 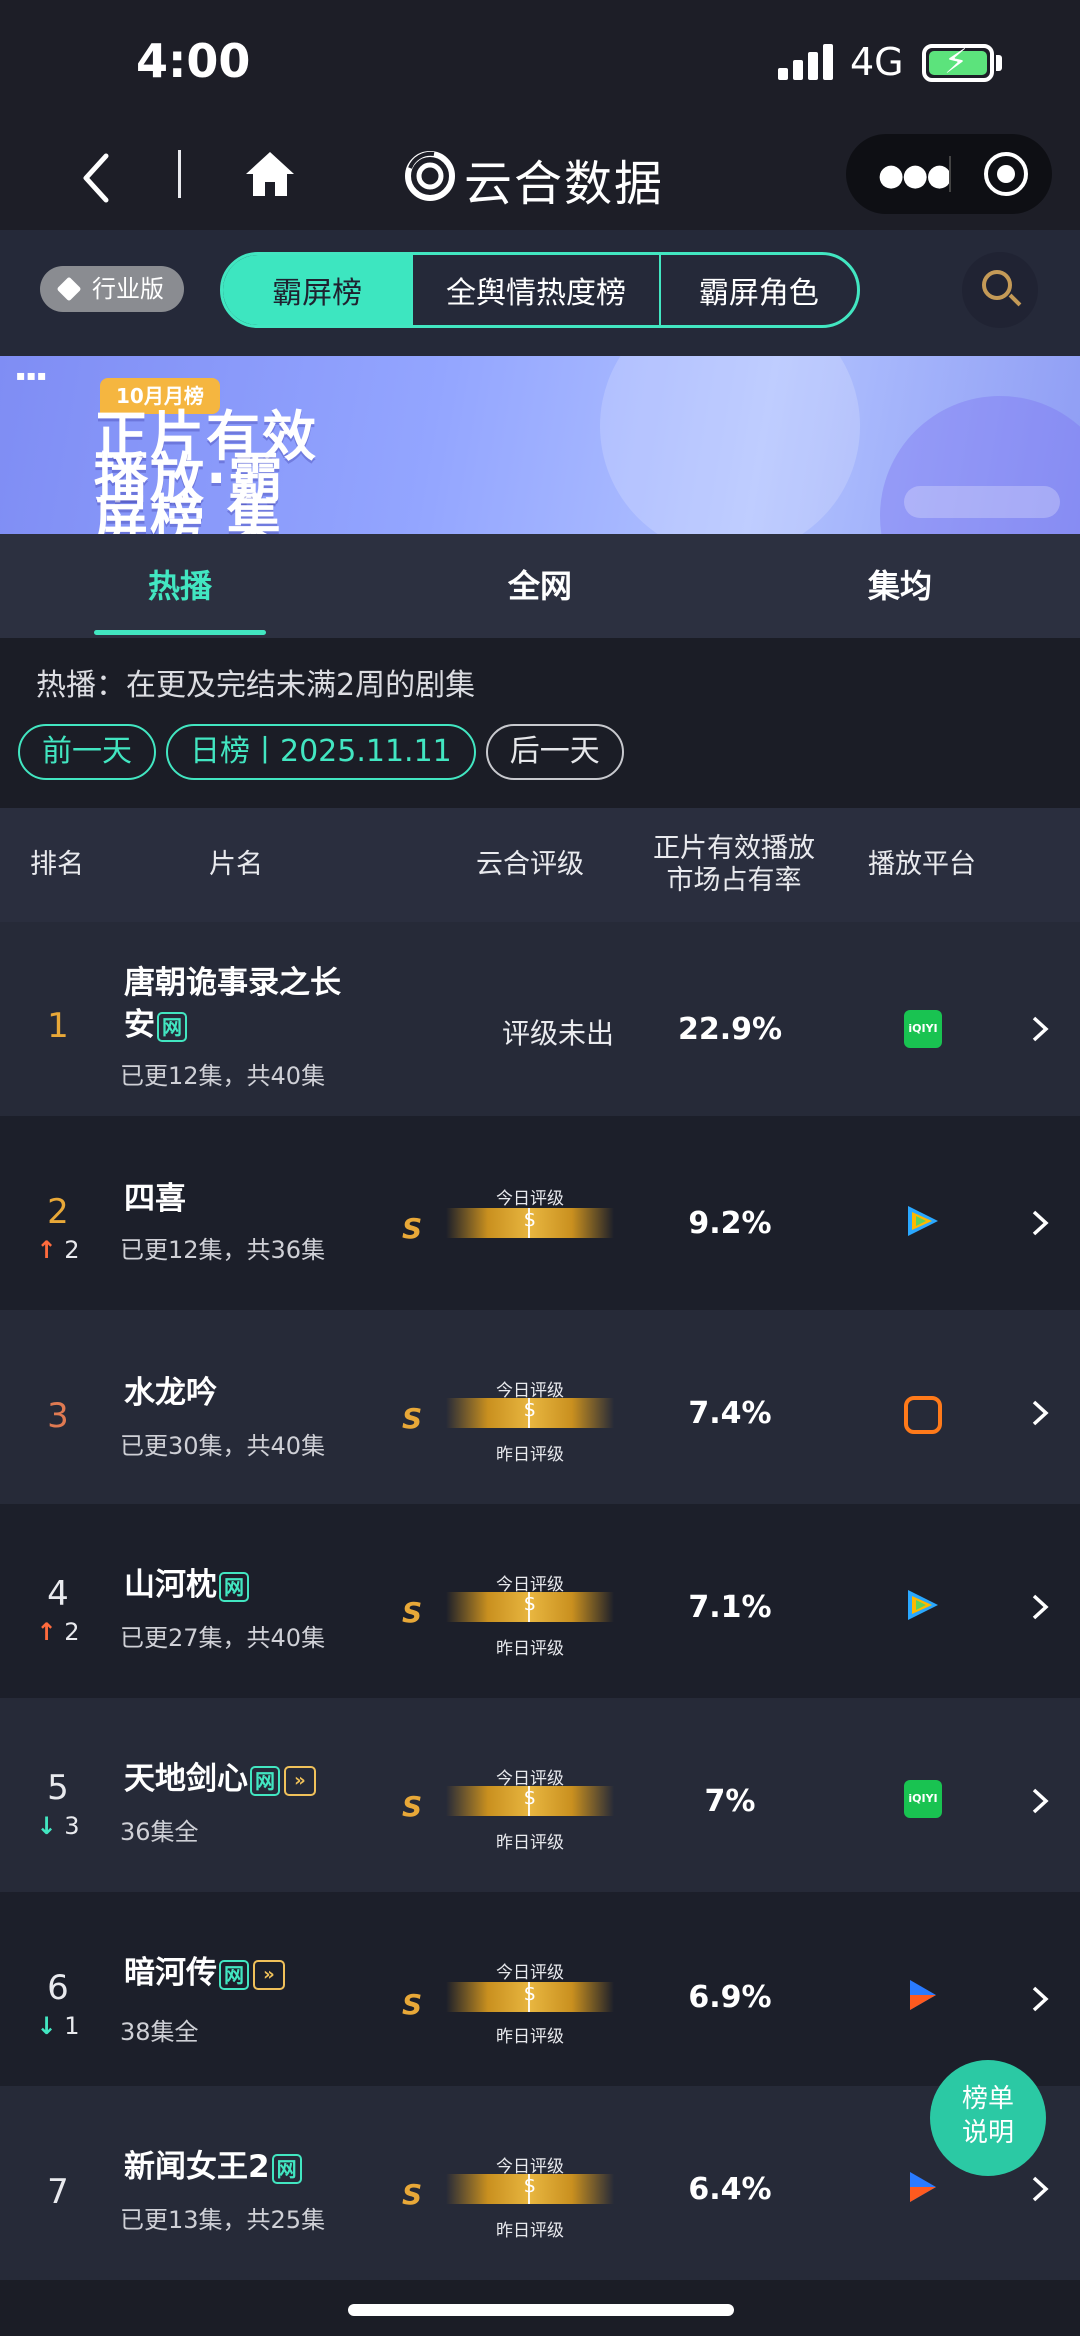 I want to click on tab-bapingjuese: 霸屏角色, so click(x=759, y=290).